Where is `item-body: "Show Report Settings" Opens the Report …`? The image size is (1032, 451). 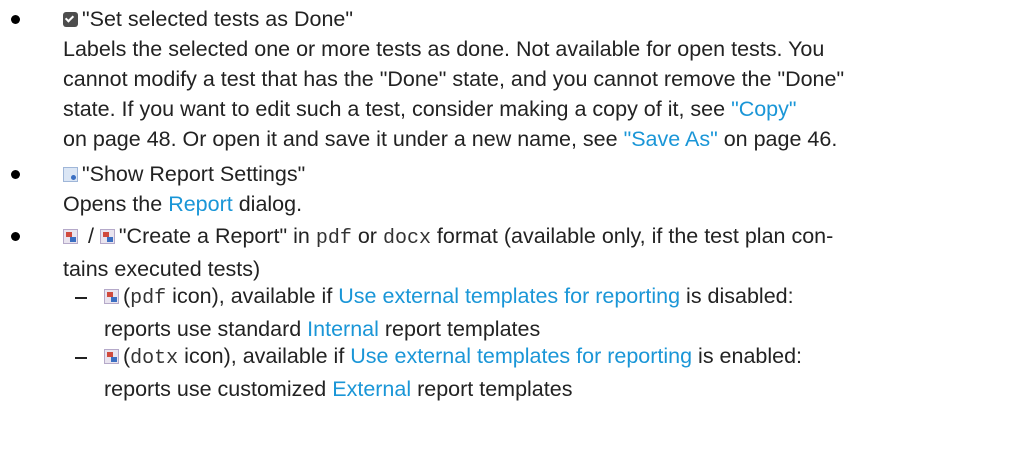 item-body: "Show Report Settings" Opens the Report … is located at coordinates (541, 189).